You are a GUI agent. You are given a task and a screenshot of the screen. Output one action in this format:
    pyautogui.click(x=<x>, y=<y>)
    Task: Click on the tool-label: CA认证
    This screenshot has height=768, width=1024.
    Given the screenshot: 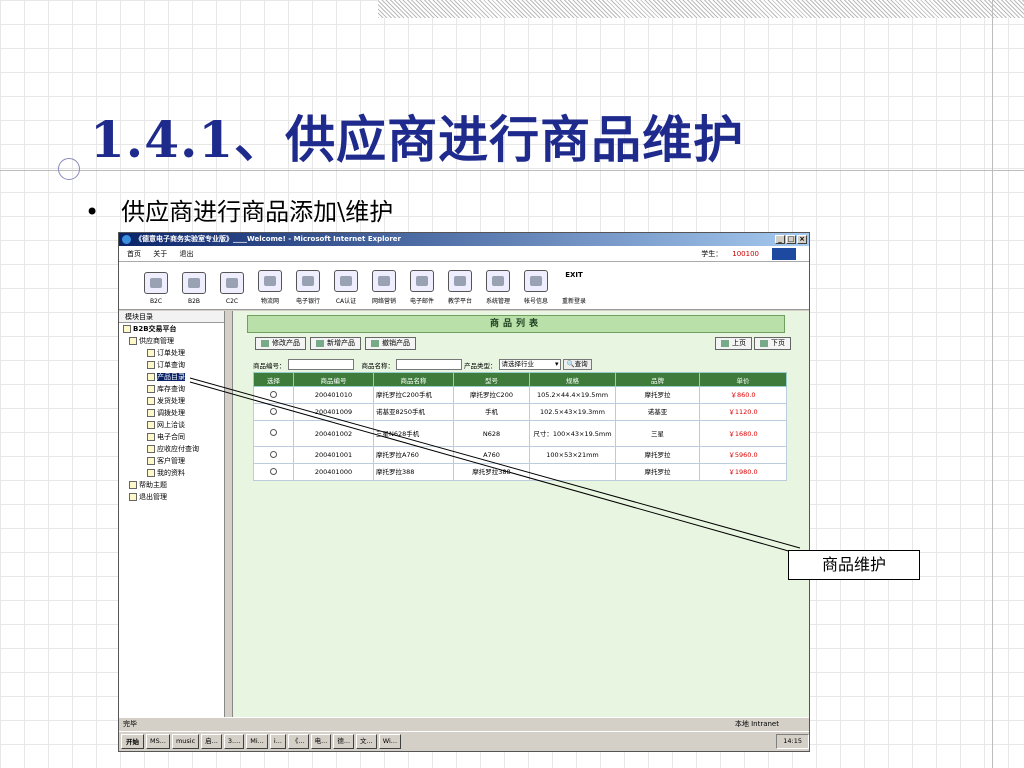 What is the action you would take?
    pyautogui.click(x=346, y=301)
    